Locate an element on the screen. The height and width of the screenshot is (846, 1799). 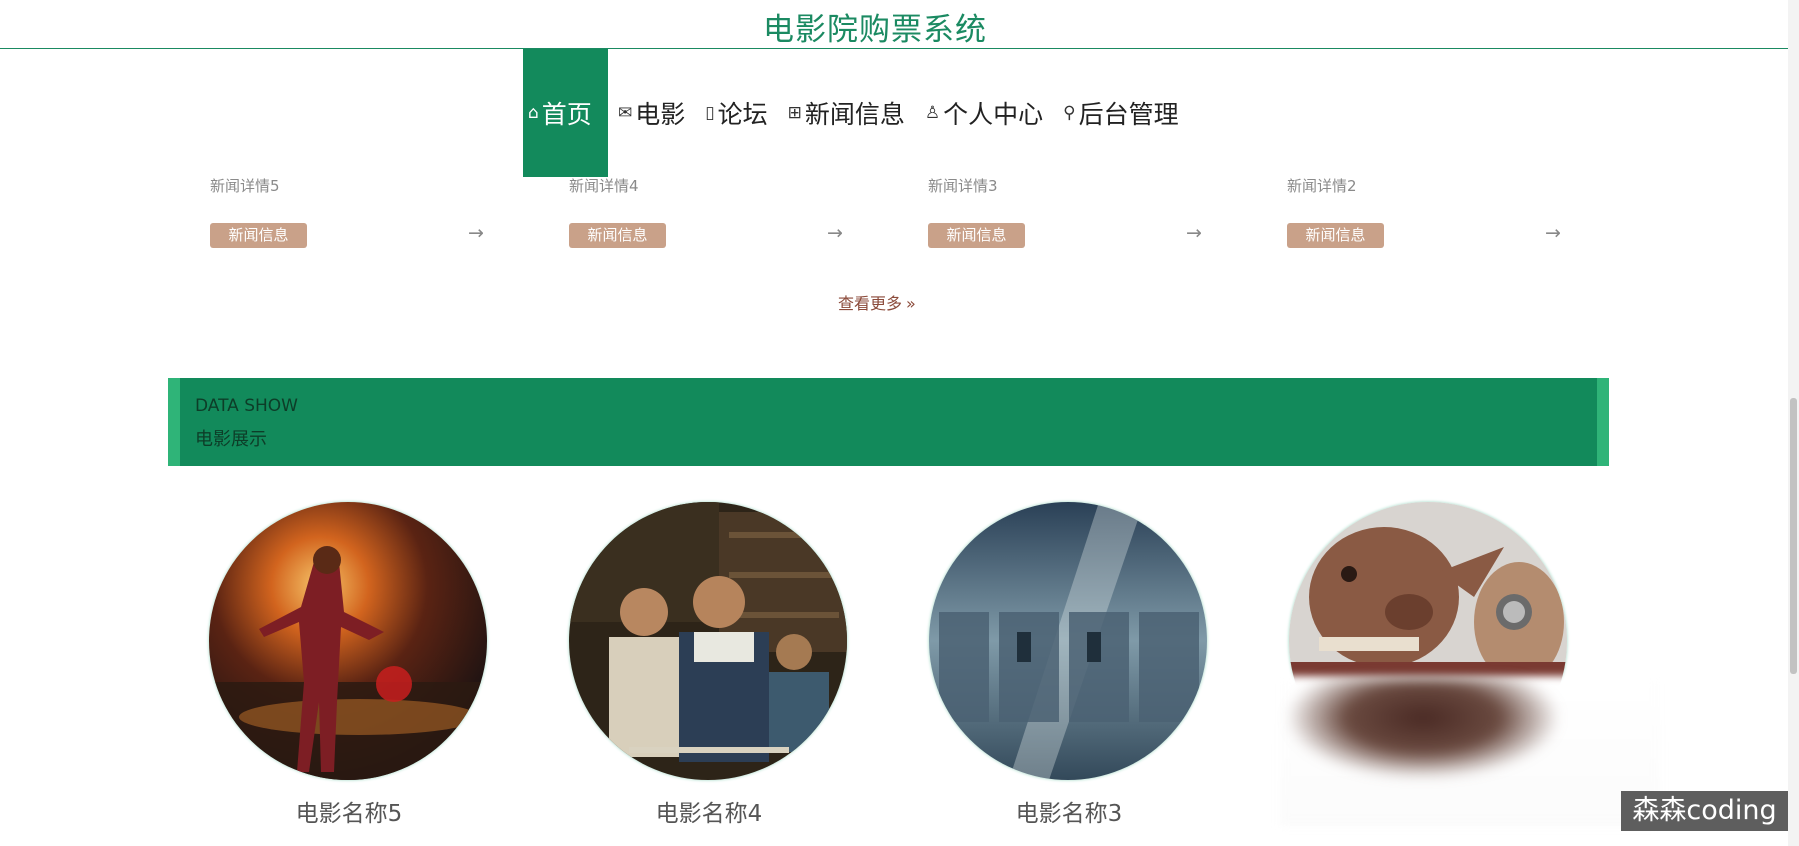
news-card: 新闻详情3 新闻信息 → is located at coordinates (1063, 215).